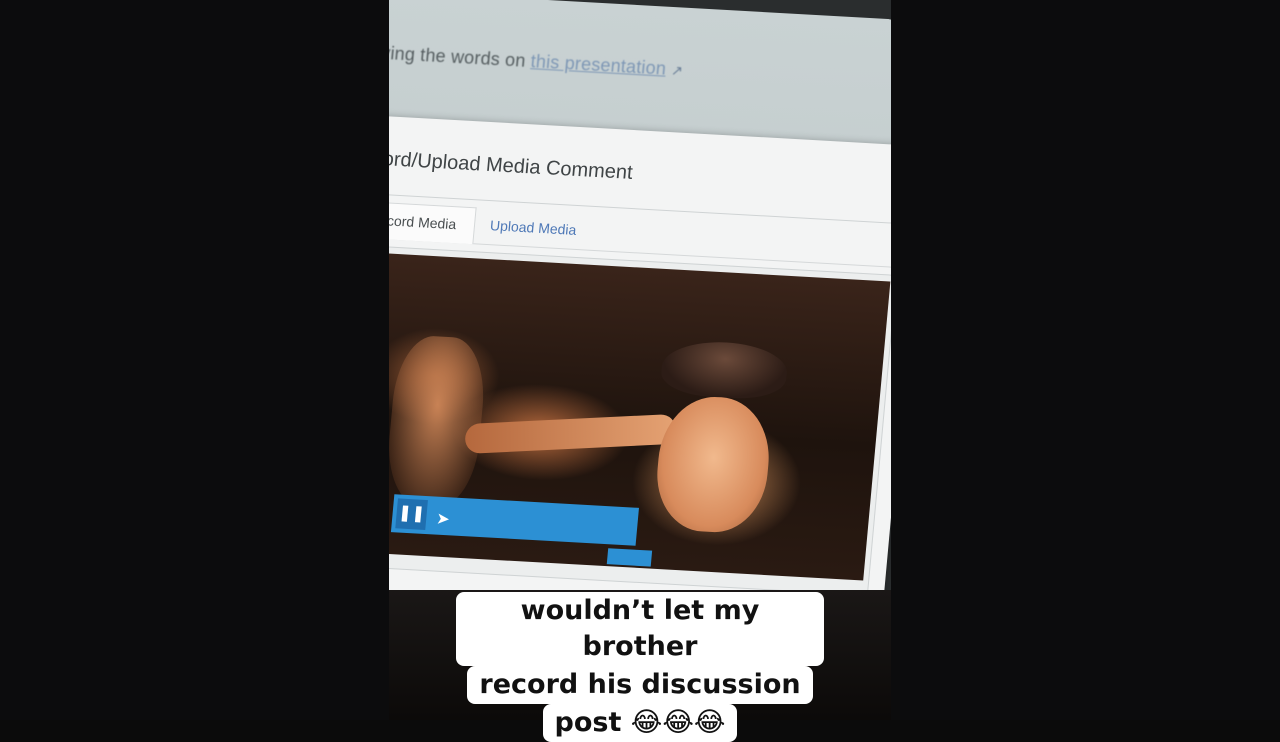 This screenshot has width=1280, height=742. Describe the element at coordinates (640, 723) in the screenshot. I see `caption-line-3: post 😂😂😂` at that location.